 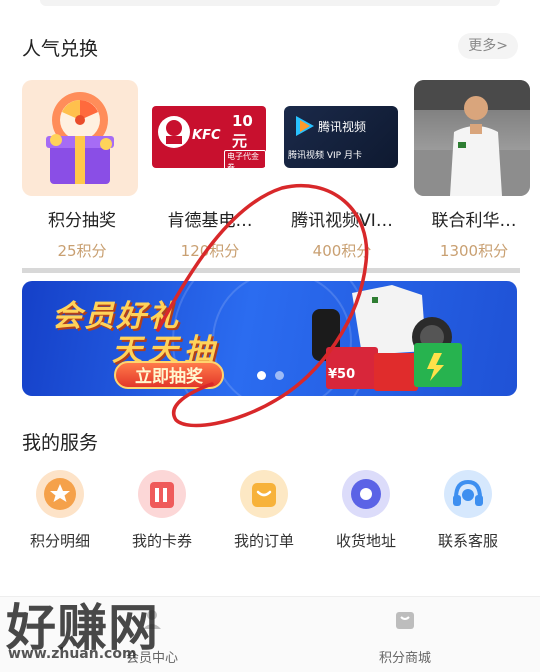 What do you see at coordinates (271, 270) in the screenshot?
I see `section-divider` at bounding box center [271, 270].